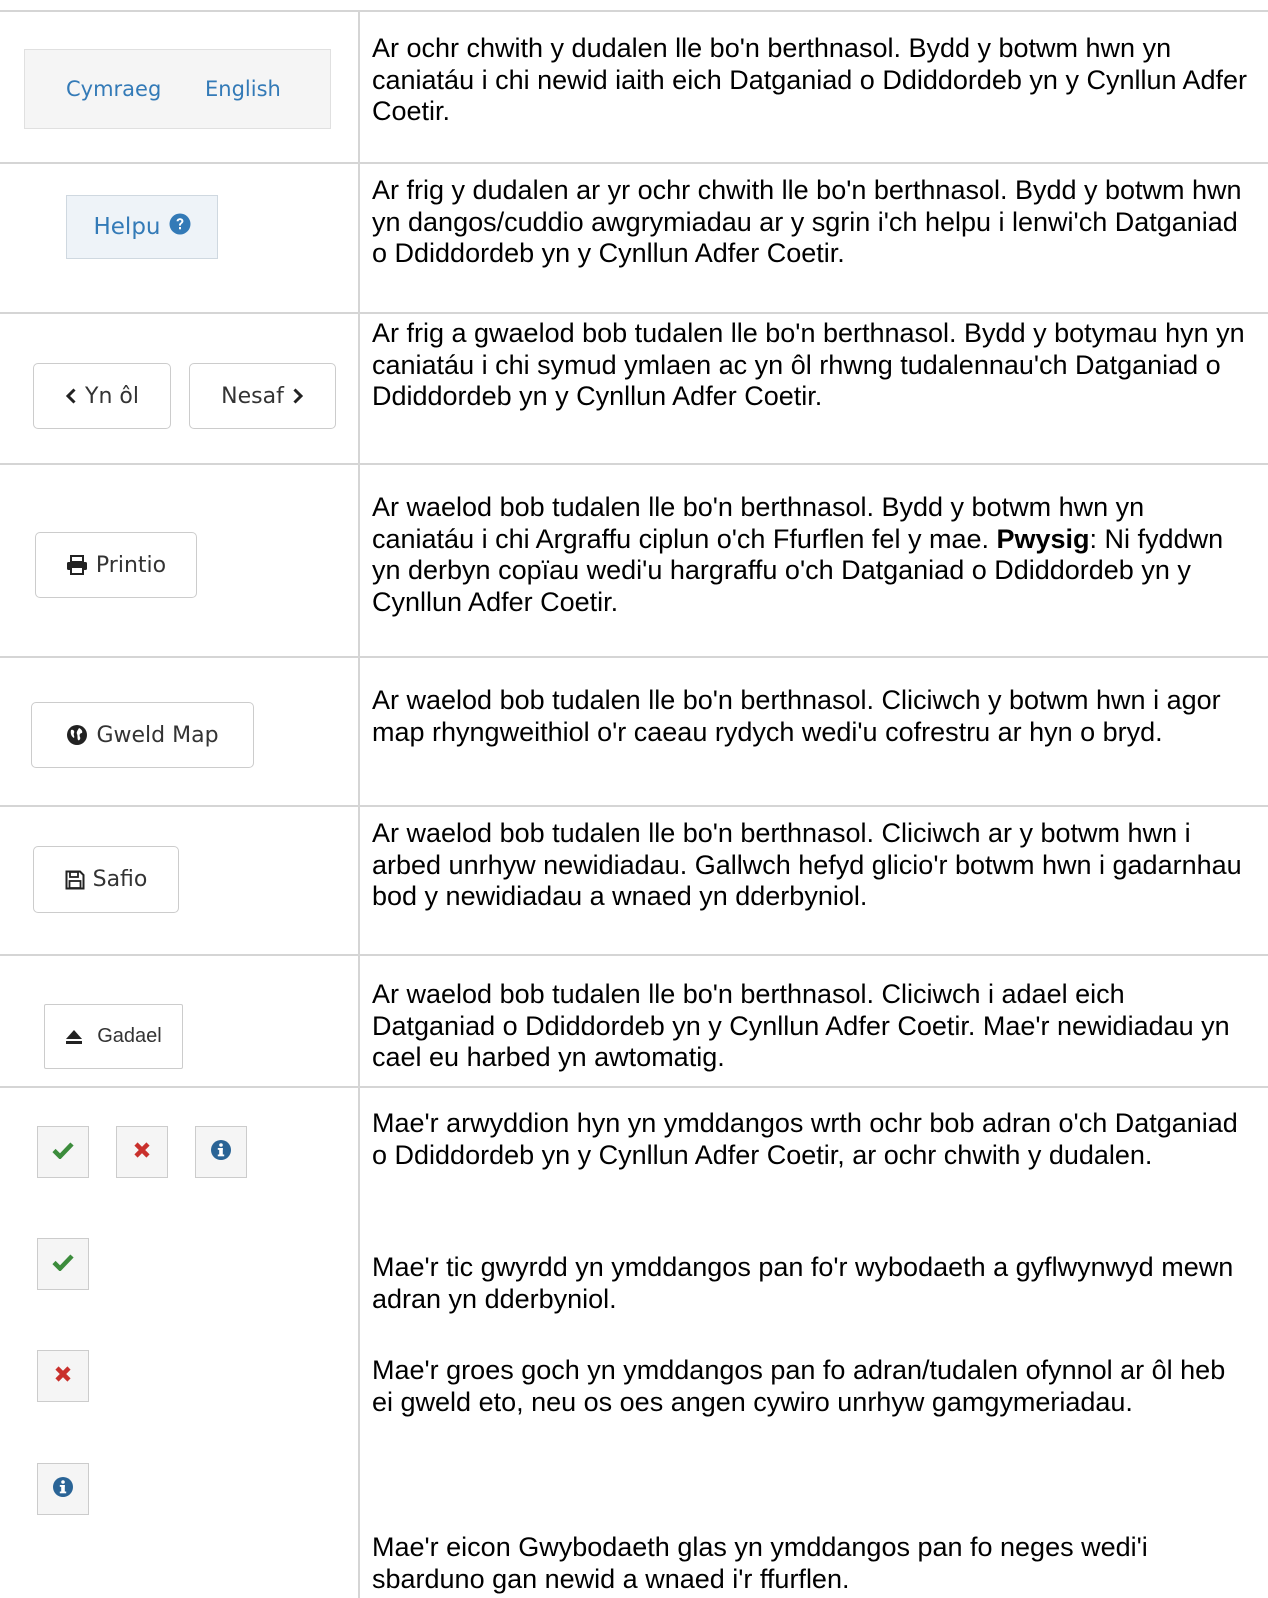 The height and width of the screenshot is (1598, 1268). I want to click on print-button: Printio, so click(116, 565).